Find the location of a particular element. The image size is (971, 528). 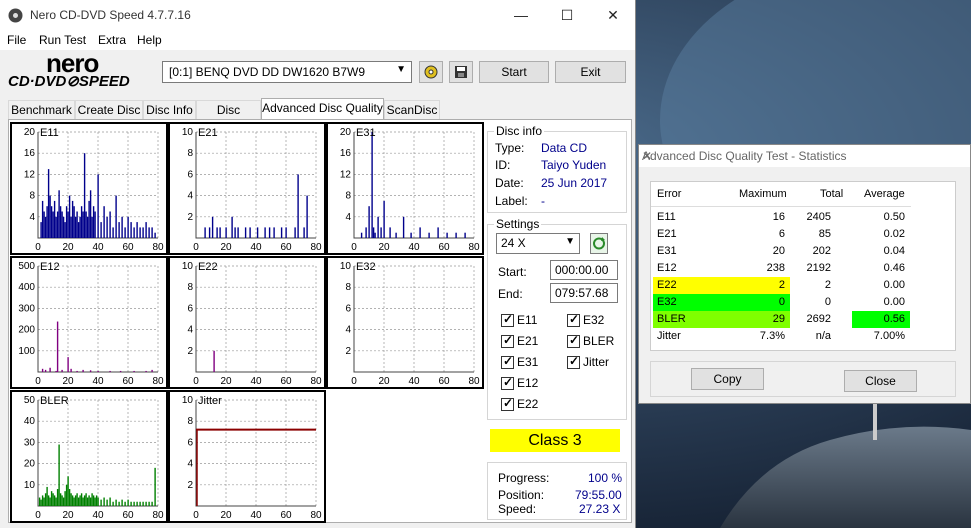

chart-title: E21 is located at coordinates (208, 133).